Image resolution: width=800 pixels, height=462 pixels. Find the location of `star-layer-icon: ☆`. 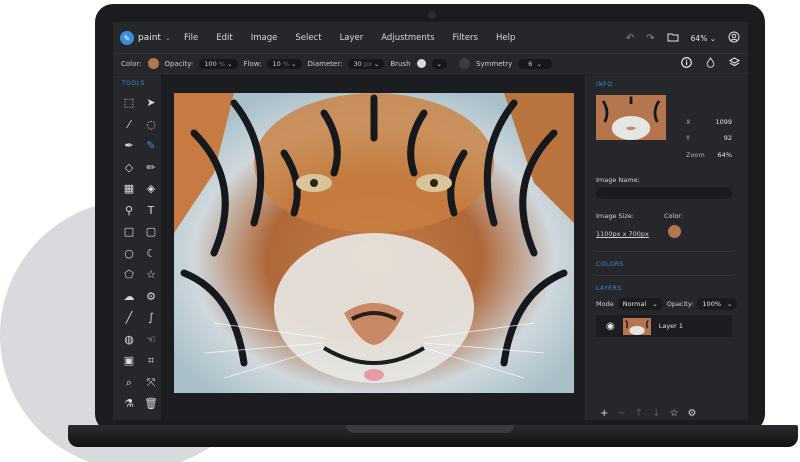

star-layer-icon: ☆ is located at coordinates (674, 413).